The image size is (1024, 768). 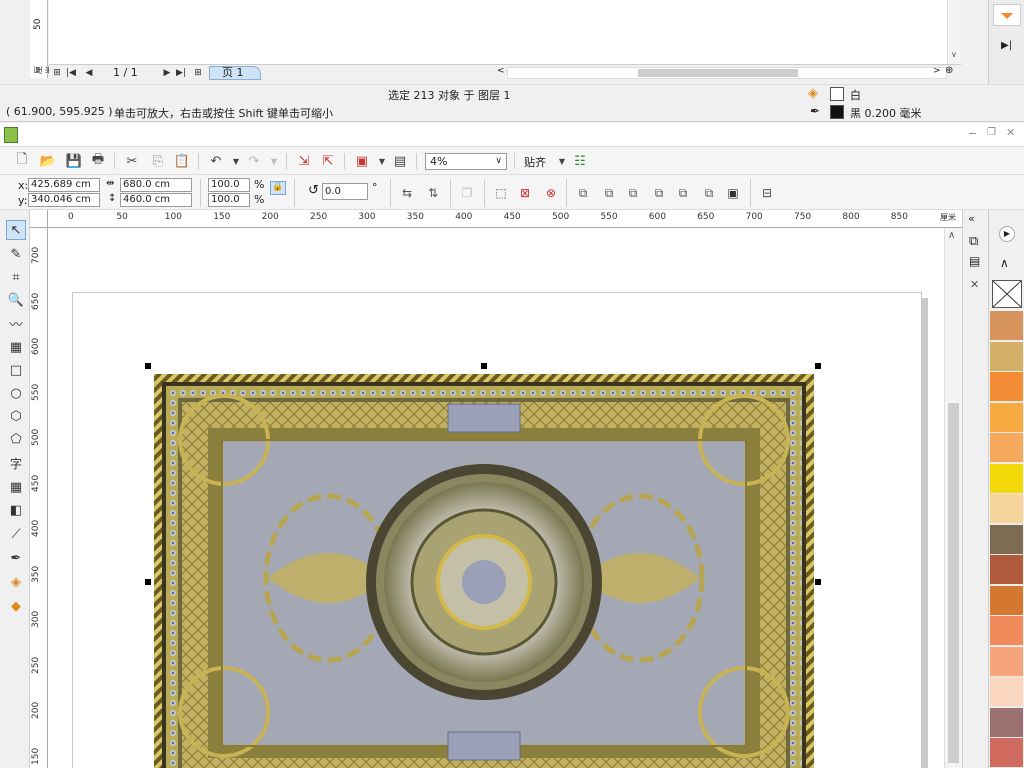 What do you see at coordinates (16, 323) in the screenshot?
I see `freehand-tool-icon: 〰` at bounding box center [16, 323].